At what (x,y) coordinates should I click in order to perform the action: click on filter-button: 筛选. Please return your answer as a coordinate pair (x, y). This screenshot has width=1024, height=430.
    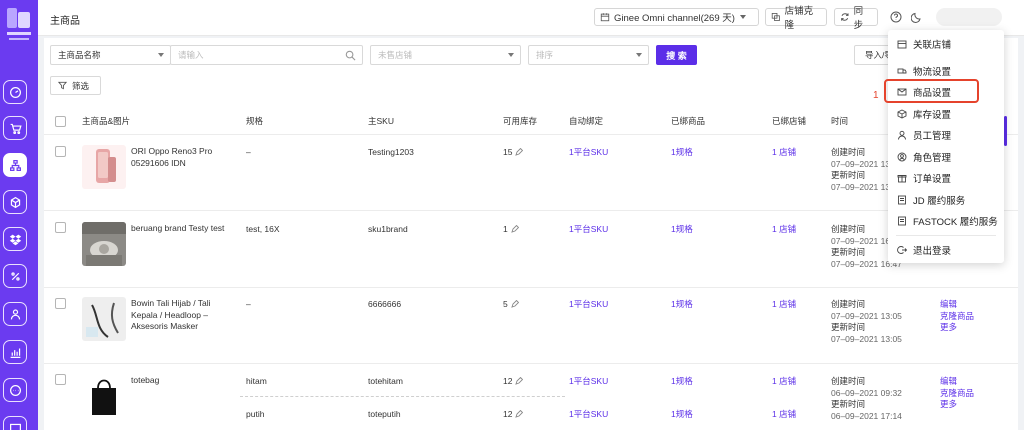
    Looking at the image, I should click on (75, 85).